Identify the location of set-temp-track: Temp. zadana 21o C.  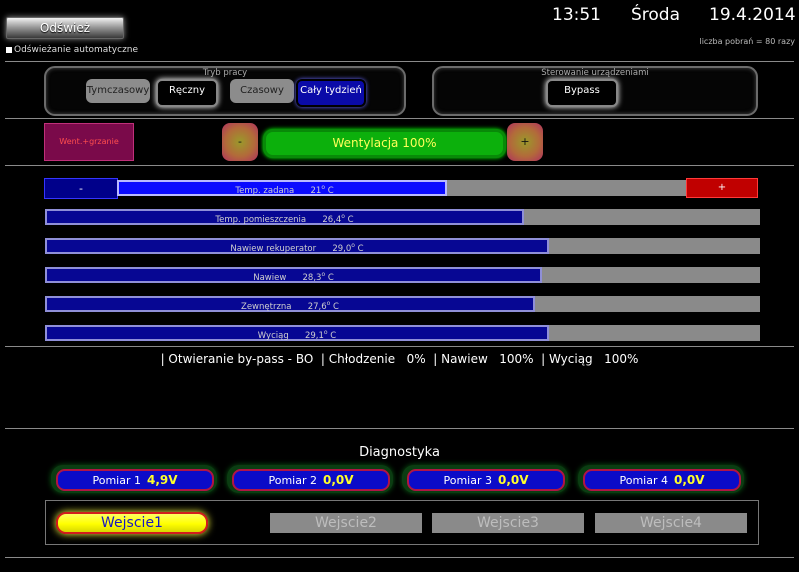
(401, 188).